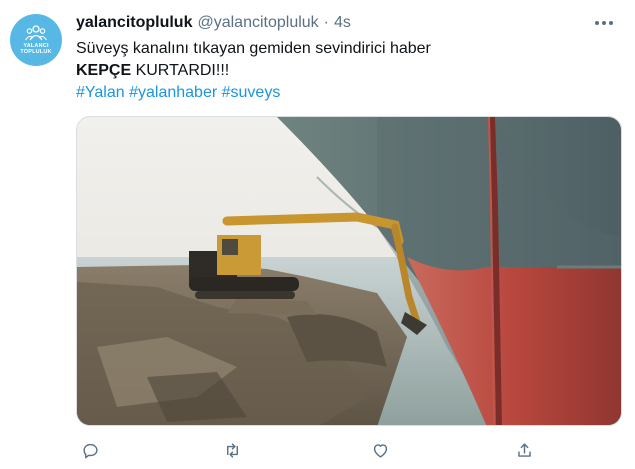 Image resolution: width=635 pixels, height=469 pixels. What do you see at coordinates (251, 92) in the screenshot?
I see `hashtag-link: #suveys` at bounding box center [251, 92].